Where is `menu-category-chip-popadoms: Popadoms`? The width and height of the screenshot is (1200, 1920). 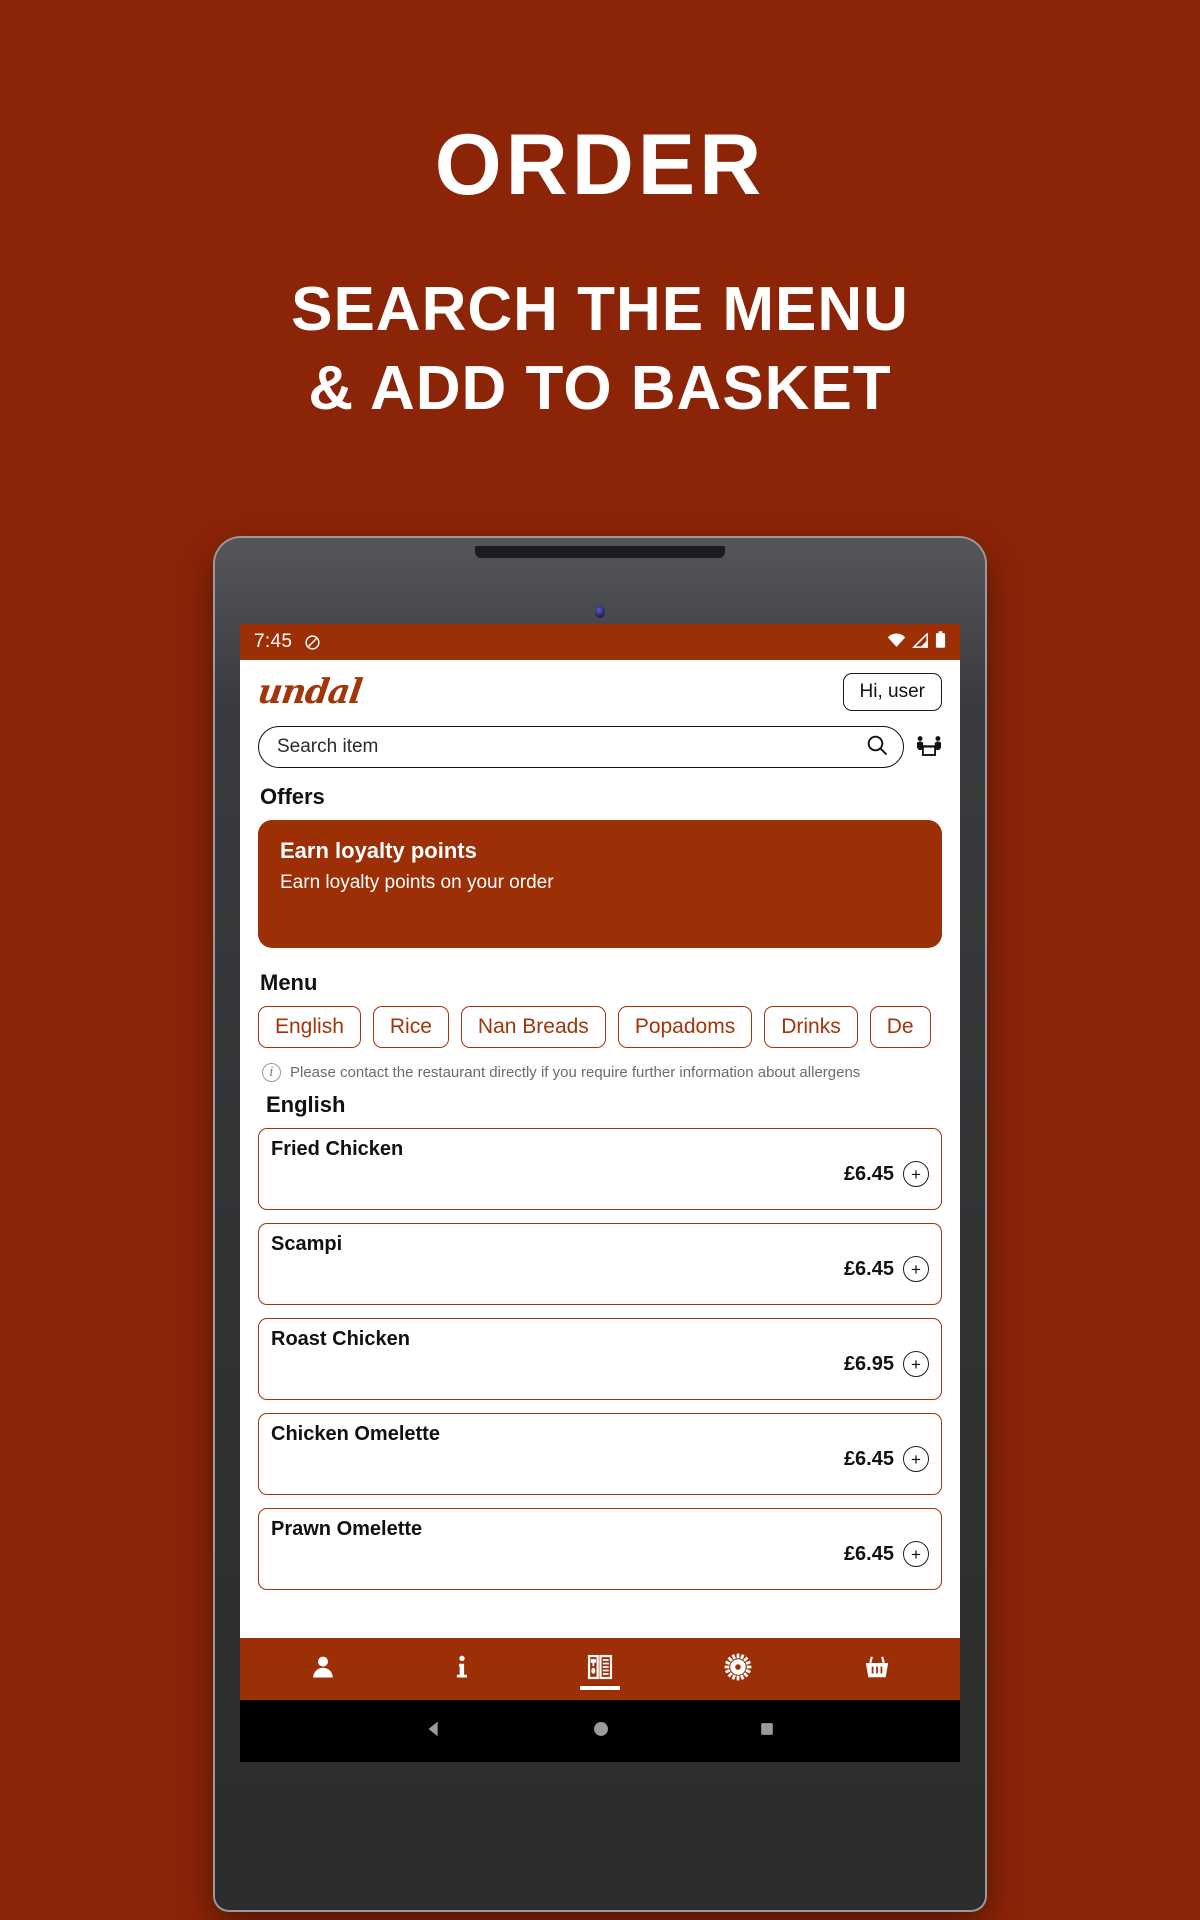 menu-category-chip-popadoms: Popadoms is located at coordinates (685, 1027).